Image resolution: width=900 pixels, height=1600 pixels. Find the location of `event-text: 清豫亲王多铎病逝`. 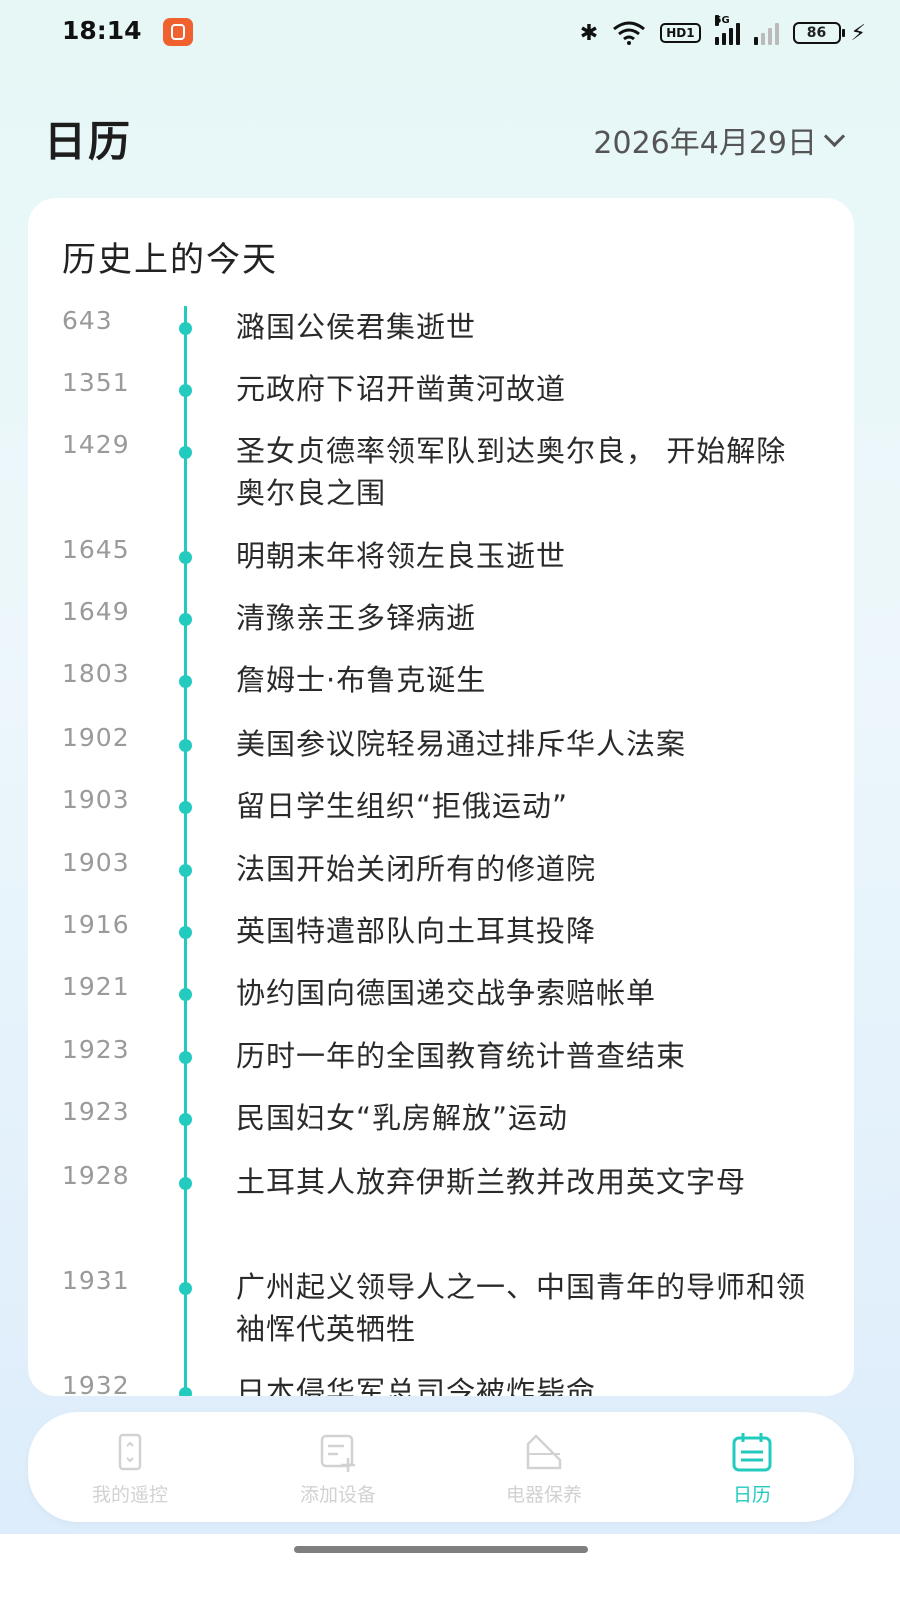

event-text: 清豫亲王多铎病逝 is located at coordinates (356, 618).